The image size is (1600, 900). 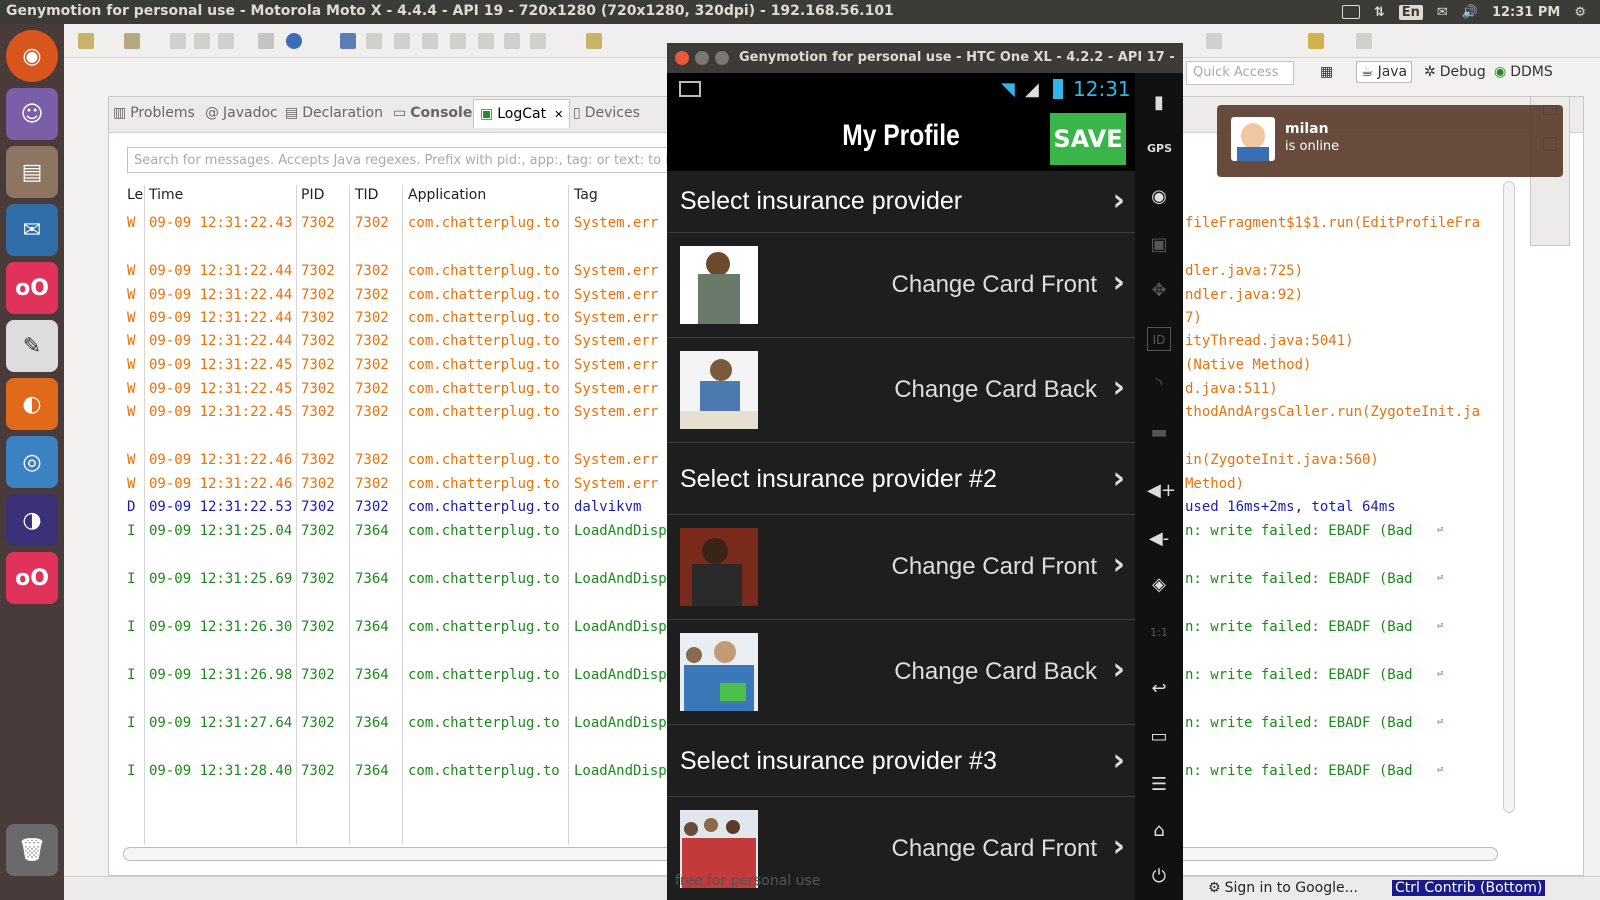 I want to click on forward-icon, so click(x=1364, y=41).